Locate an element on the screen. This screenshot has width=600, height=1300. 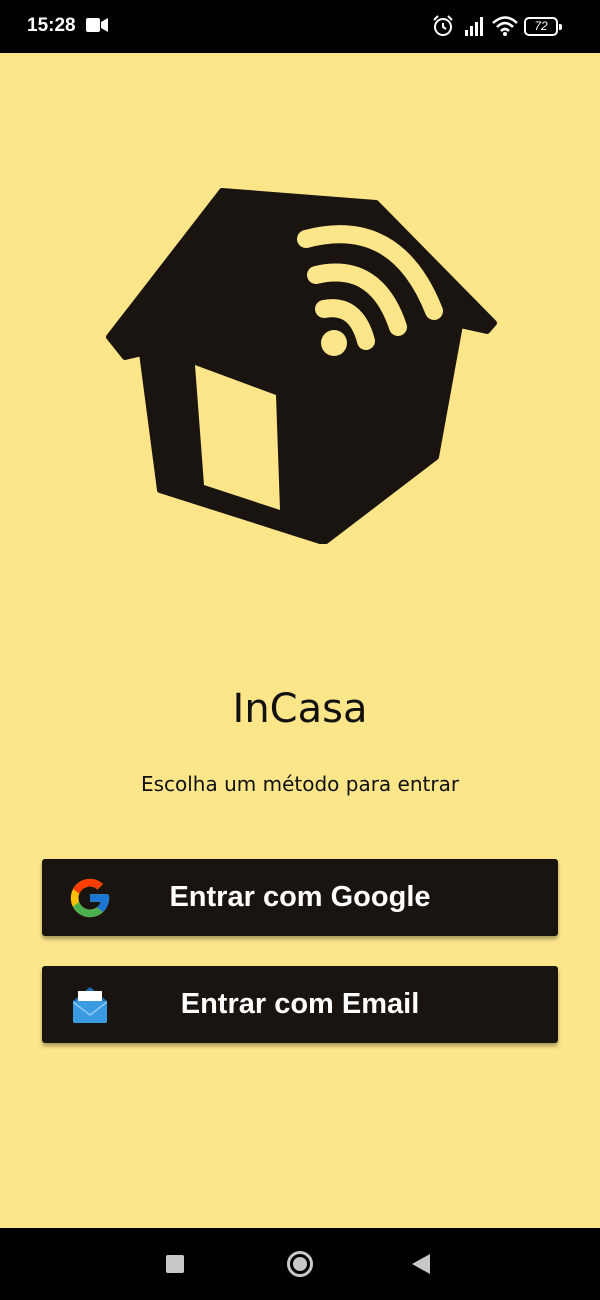
alarm-icon is located at coordinates (443, 25).